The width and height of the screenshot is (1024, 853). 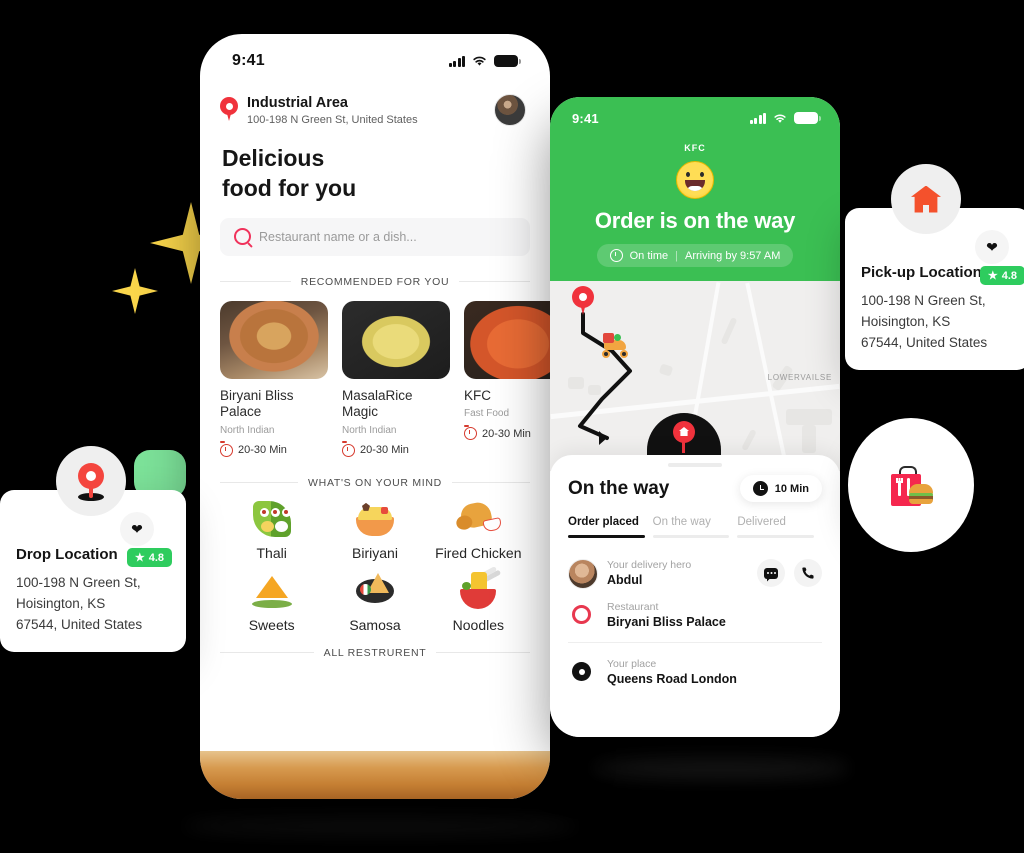 I want to click on destination-marker-icon, so click(x=582, y=672).